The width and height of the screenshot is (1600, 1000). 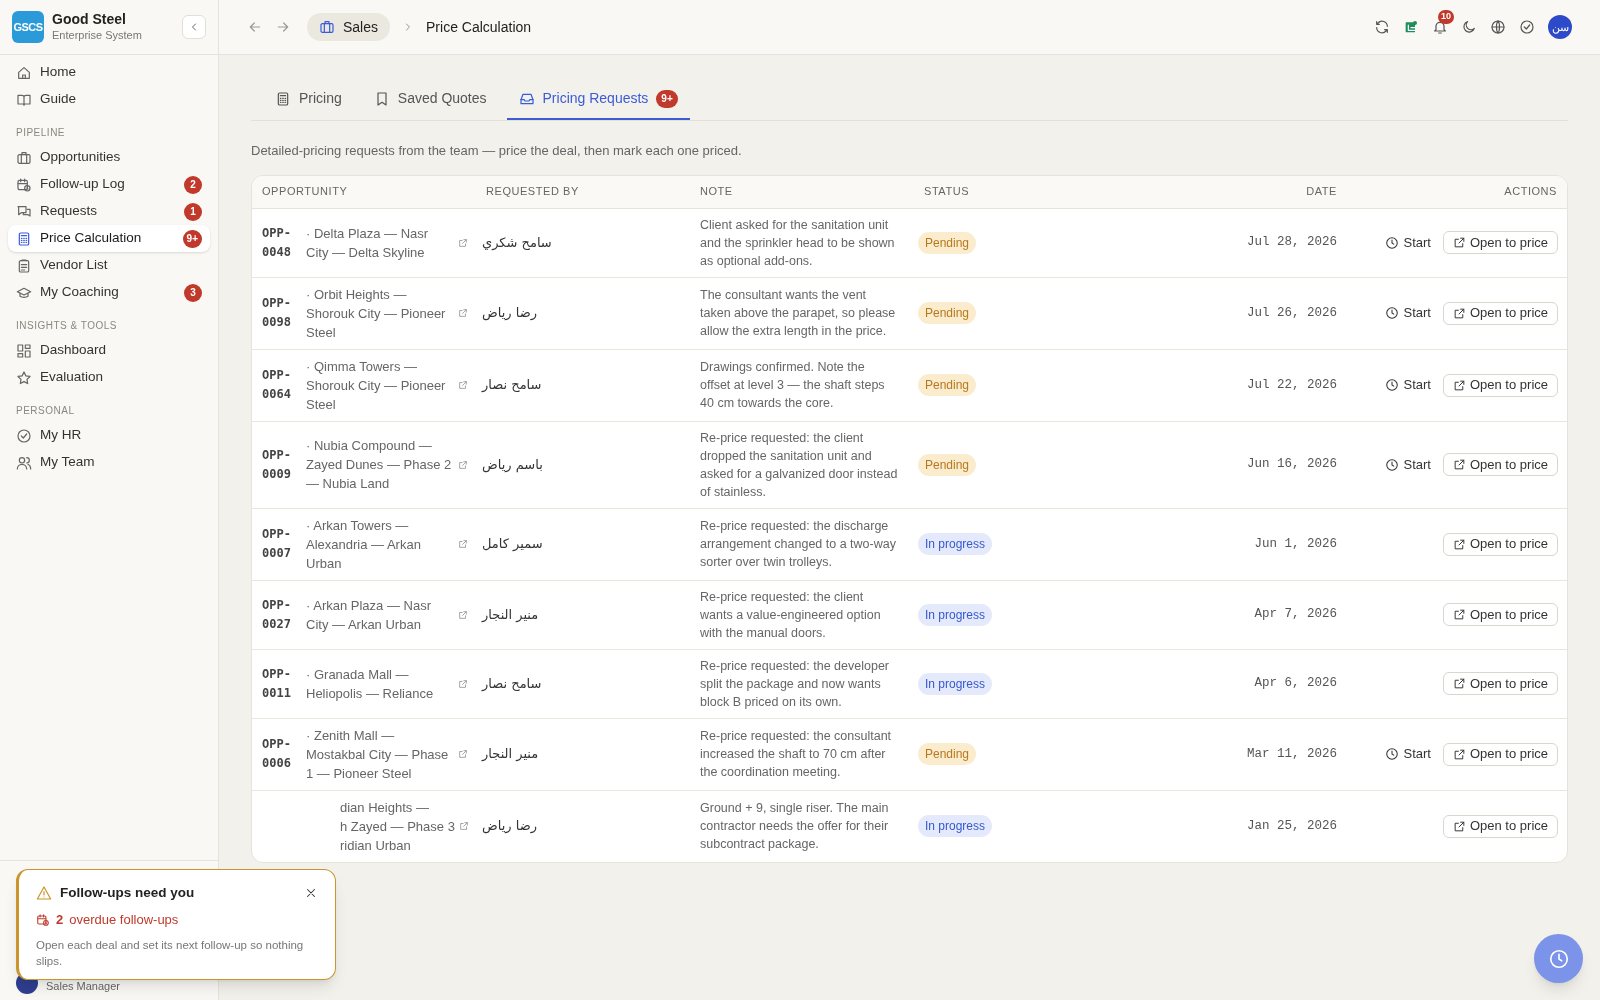 I want to click on bell-icon, so click(x=1440, y=27).